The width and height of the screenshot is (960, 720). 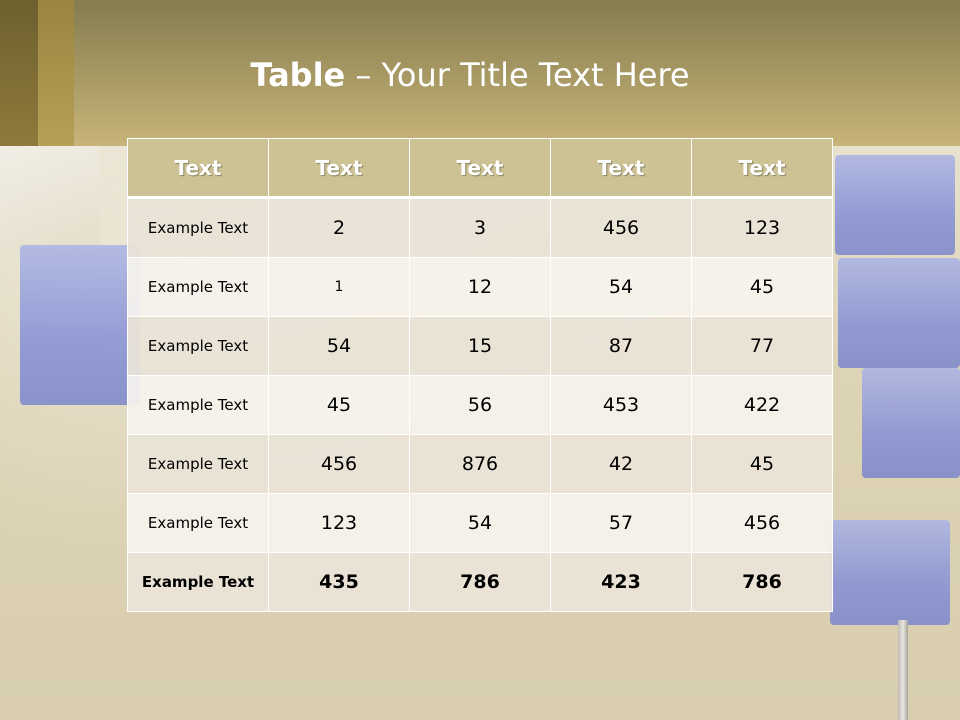 I want to click on table-header-row: Text Text Text Text Text, so click(x=480, y=168).